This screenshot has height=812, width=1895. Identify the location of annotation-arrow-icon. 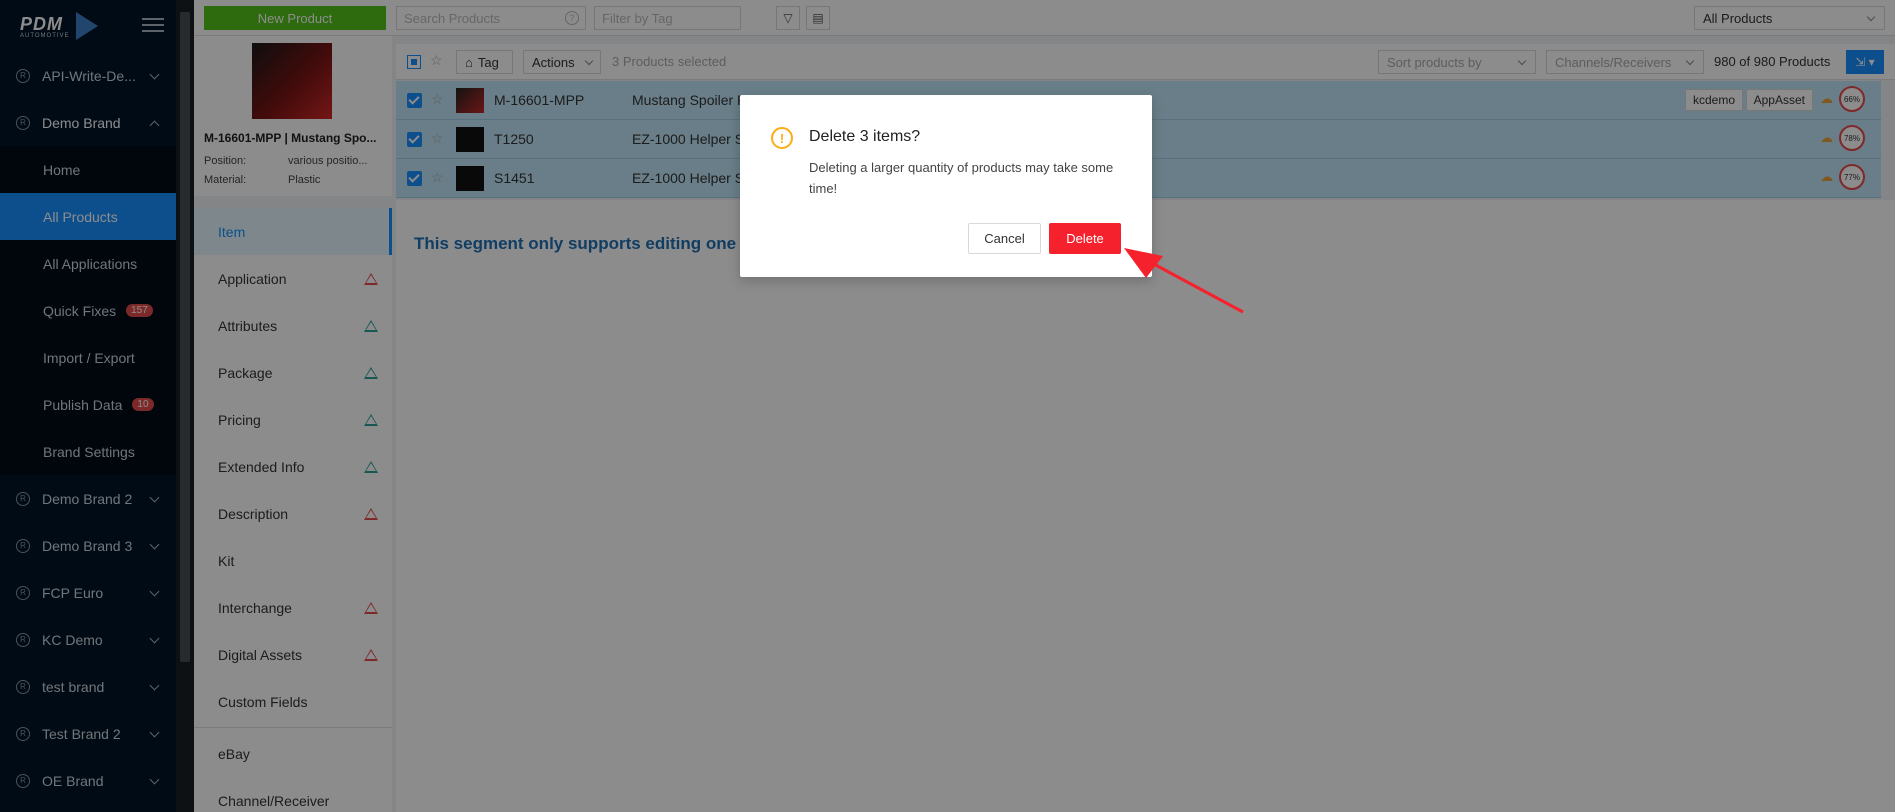
(1184, 281).